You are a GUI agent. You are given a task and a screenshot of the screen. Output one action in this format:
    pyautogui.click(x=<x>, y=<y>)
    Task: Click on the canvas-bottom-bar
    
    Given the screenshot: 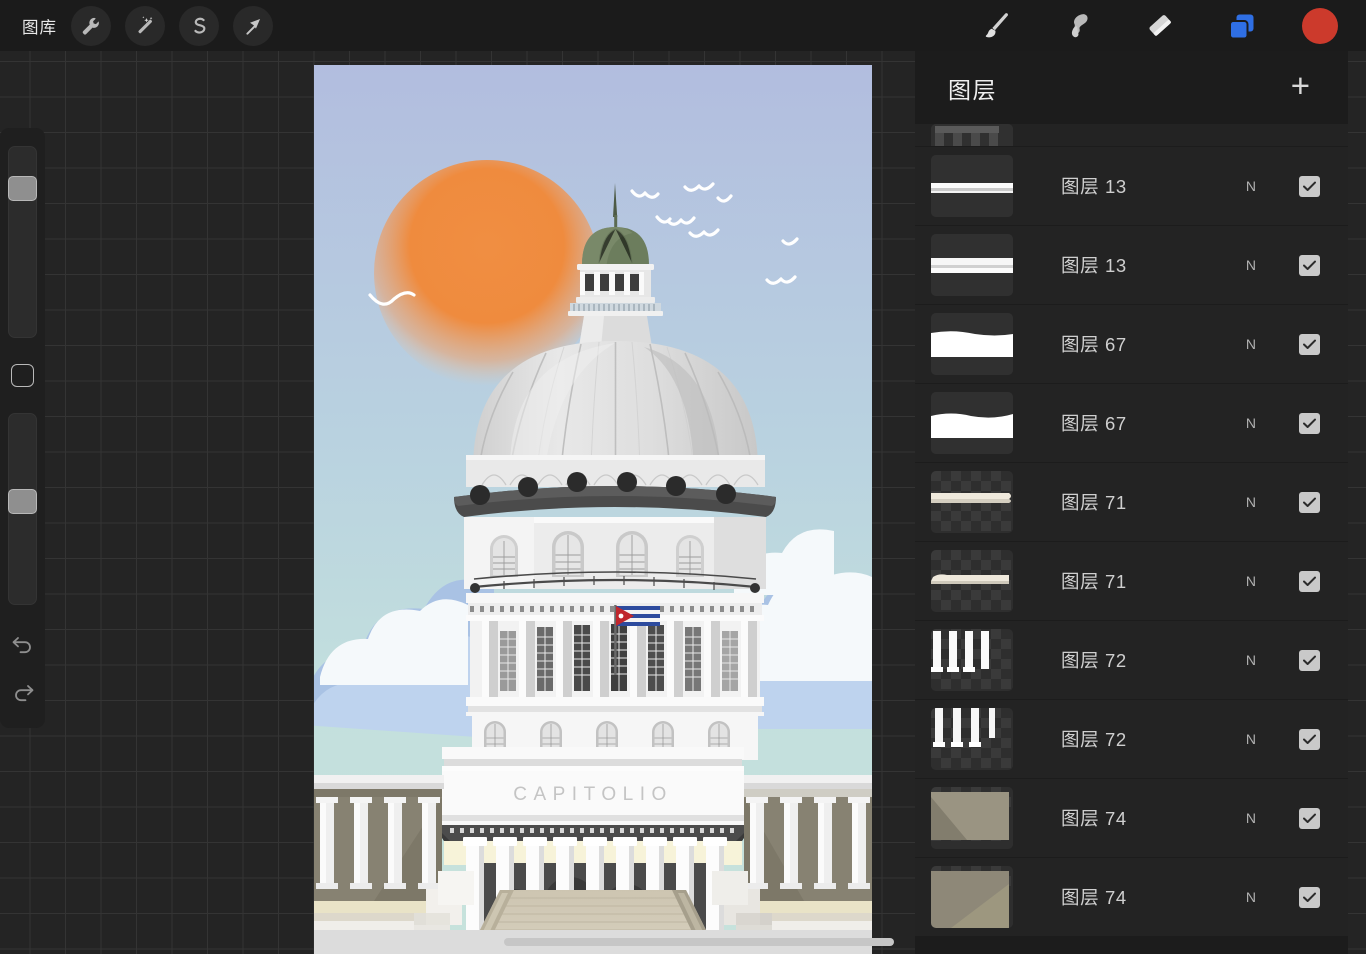 What is the action you would take?
    pyautogui.click(x=604, y=942)
    